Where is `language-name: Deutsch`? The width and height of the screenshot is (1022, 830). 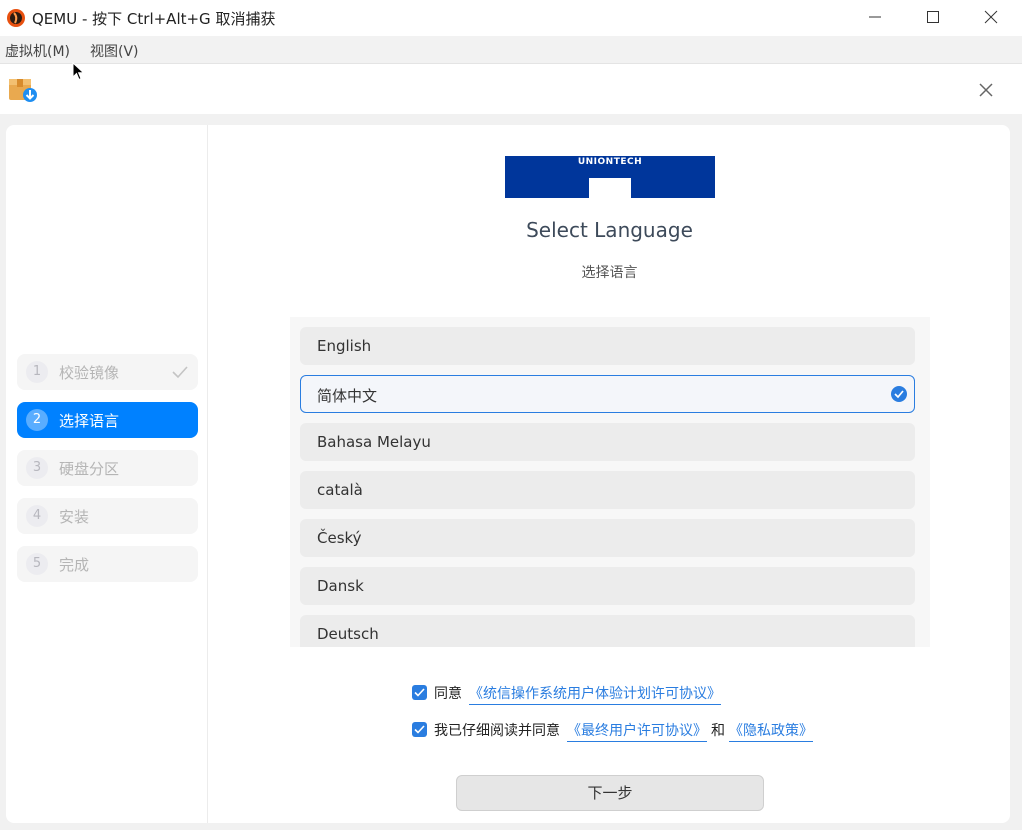 language-name: Deutsch is located at coordinates (348, 634).